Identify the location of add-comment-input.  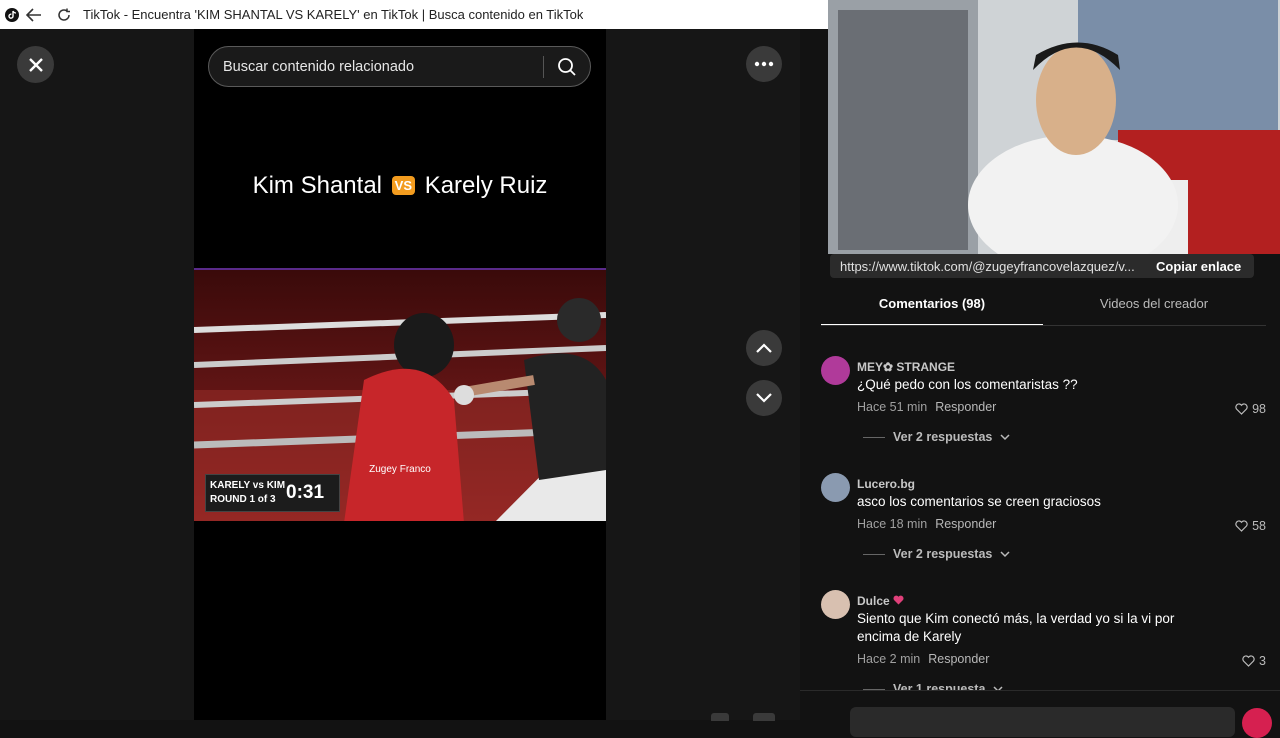
(1042, 722).